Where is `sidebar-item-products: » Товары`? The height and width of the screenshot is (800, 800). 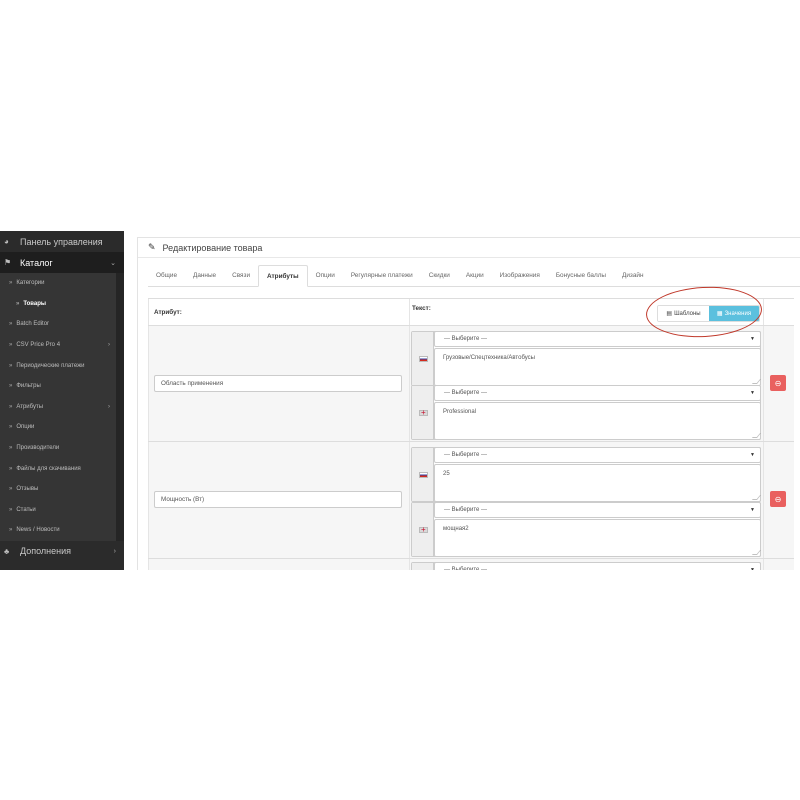
sidebar-item-products: » Товары is located at coordinates (62, 304).